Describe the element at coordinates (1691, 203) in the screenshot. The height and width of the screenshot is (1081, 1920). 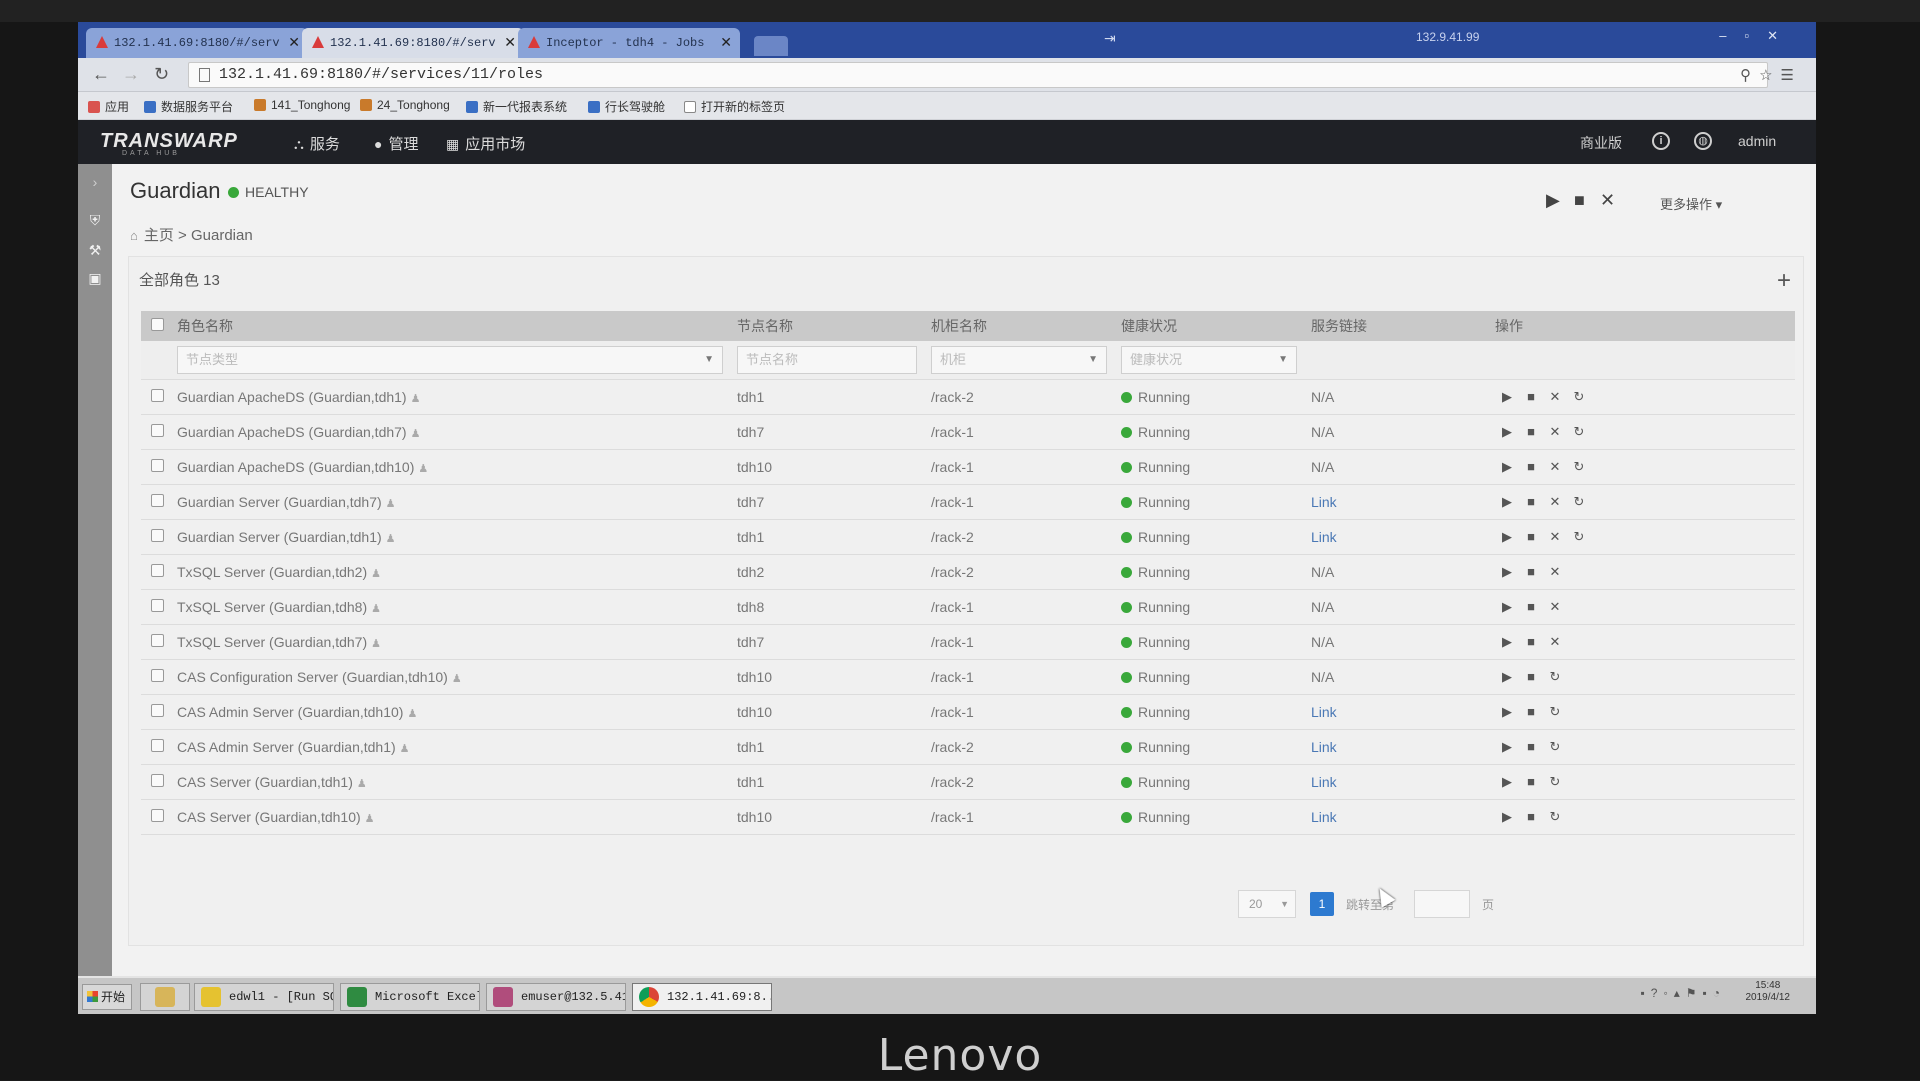
I see `more-ops-dropdown: 更多操作 ▾` at that location.